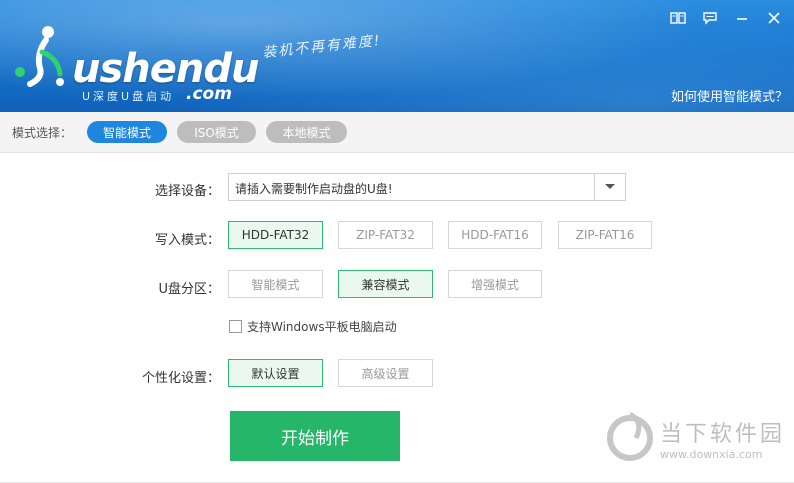 This screenshot has width=794, height=483. I want to click on personalize-label: 个性化设置：, so click(180, 378).